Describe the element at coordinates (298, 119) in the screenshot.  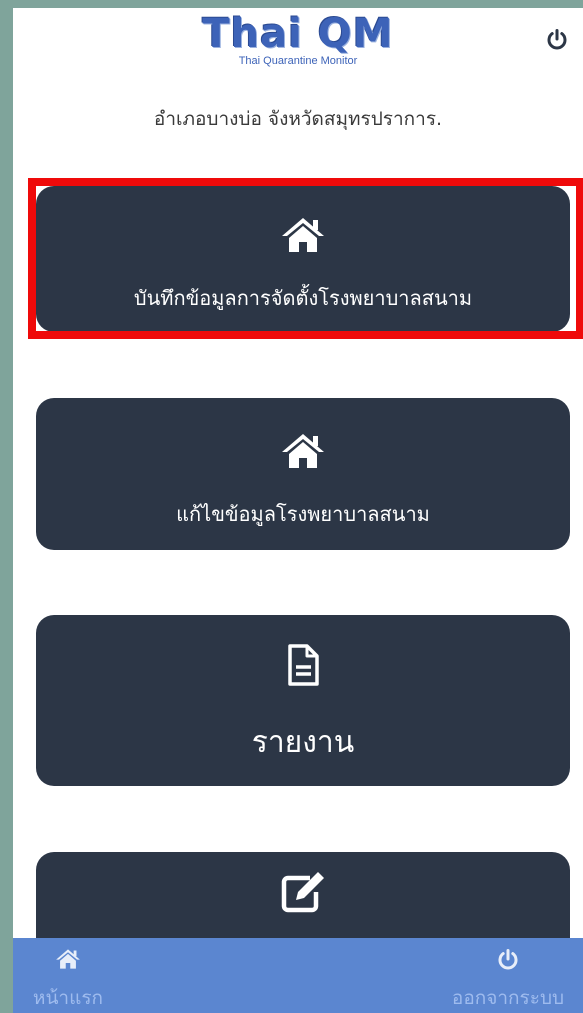
I see `location-text: อำเภอบางบ่อ จังหวัดสมุทรปราการ.` at that location.